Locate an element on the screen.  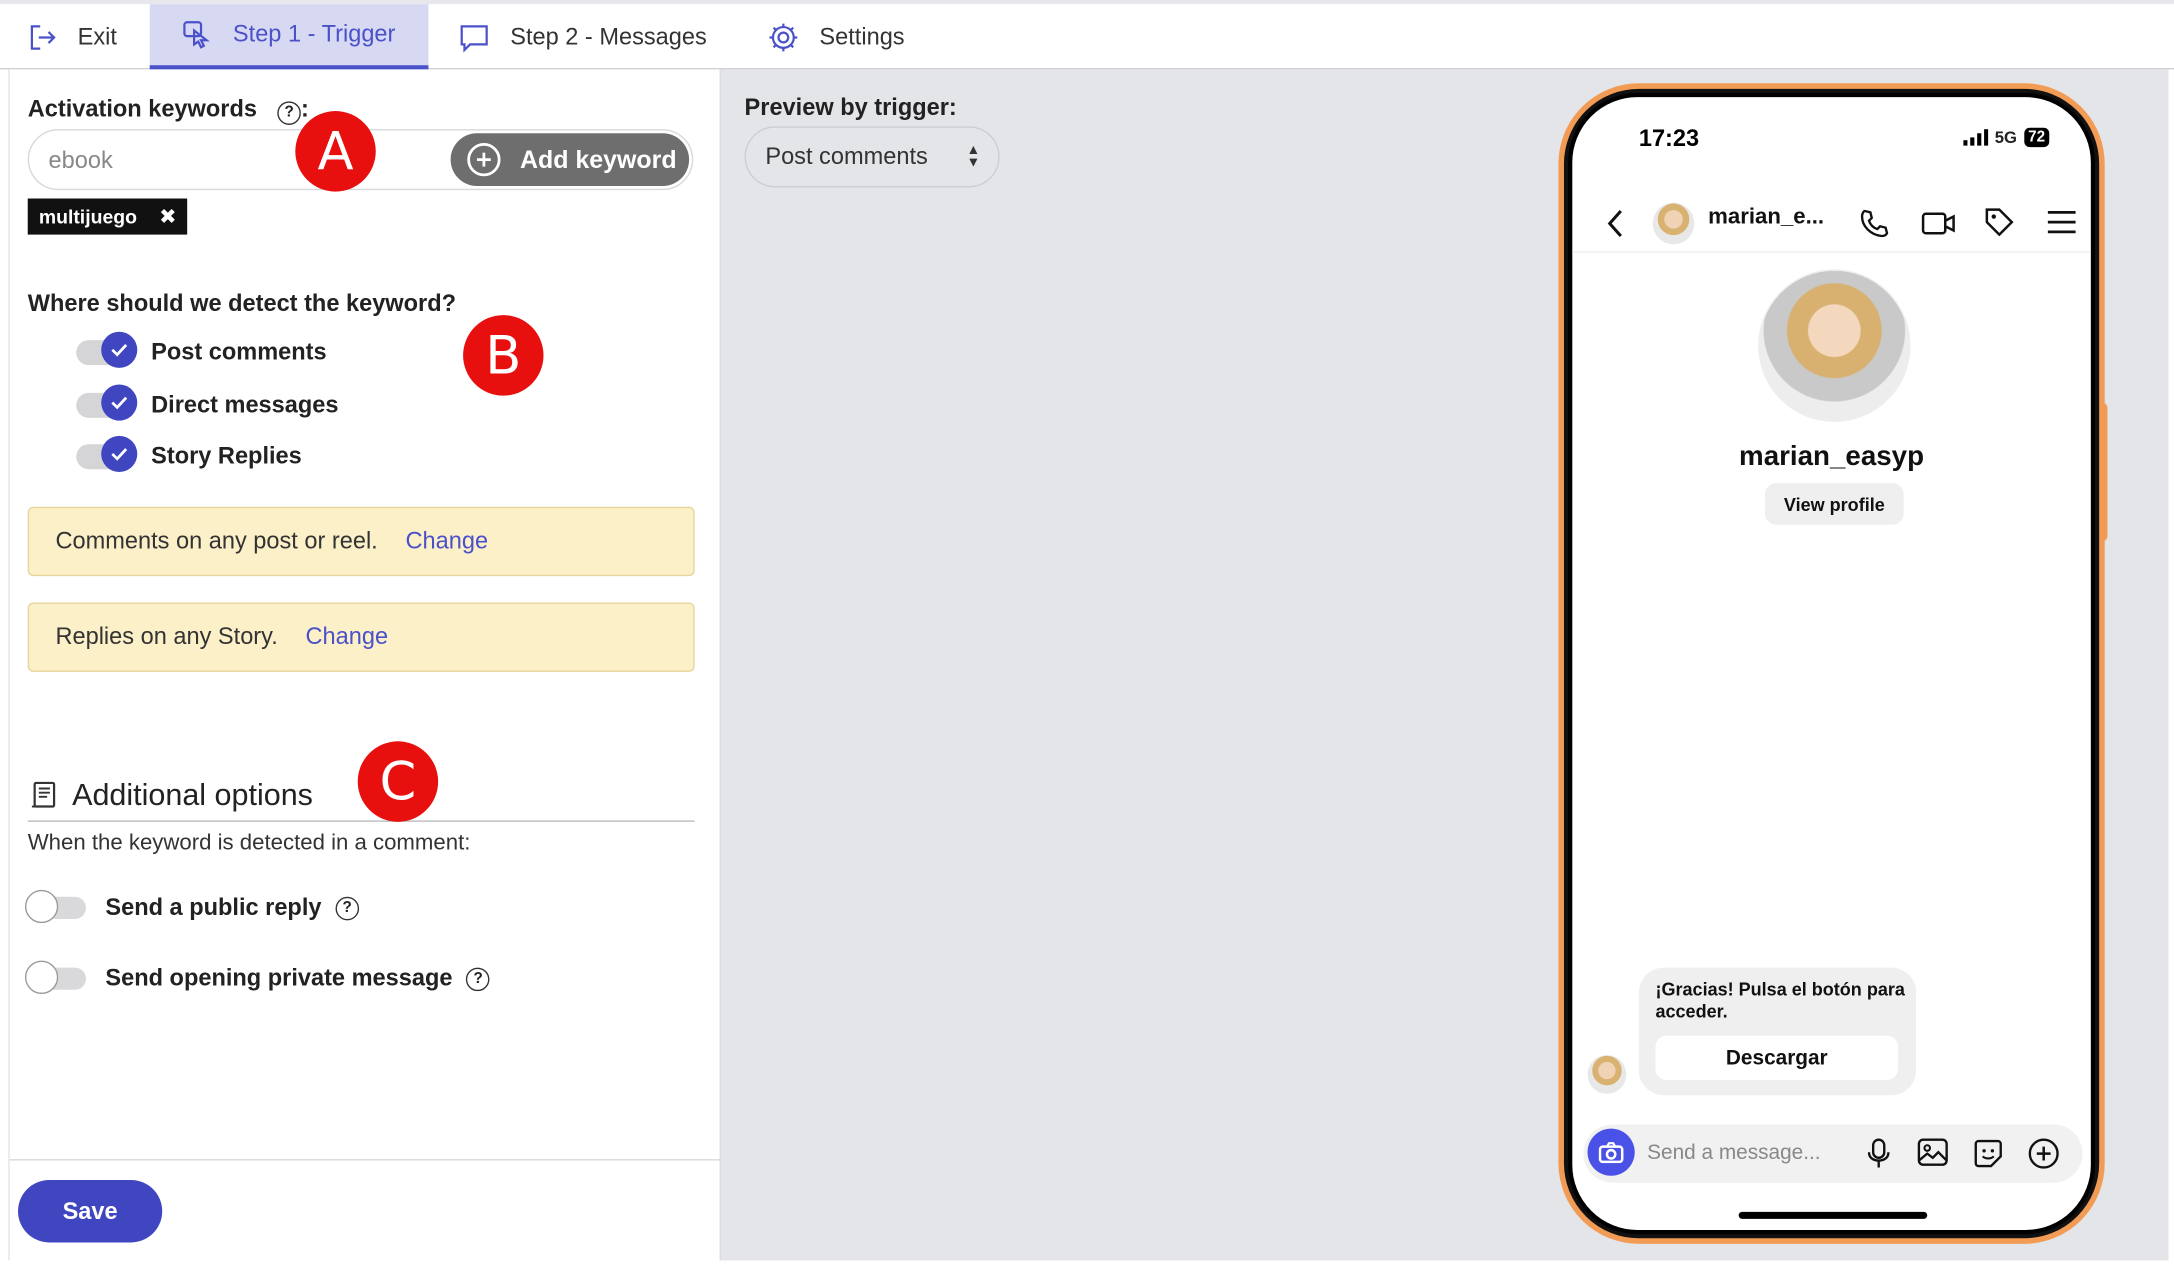
battery-icon: 72 is located at coordinates (2036, 137).